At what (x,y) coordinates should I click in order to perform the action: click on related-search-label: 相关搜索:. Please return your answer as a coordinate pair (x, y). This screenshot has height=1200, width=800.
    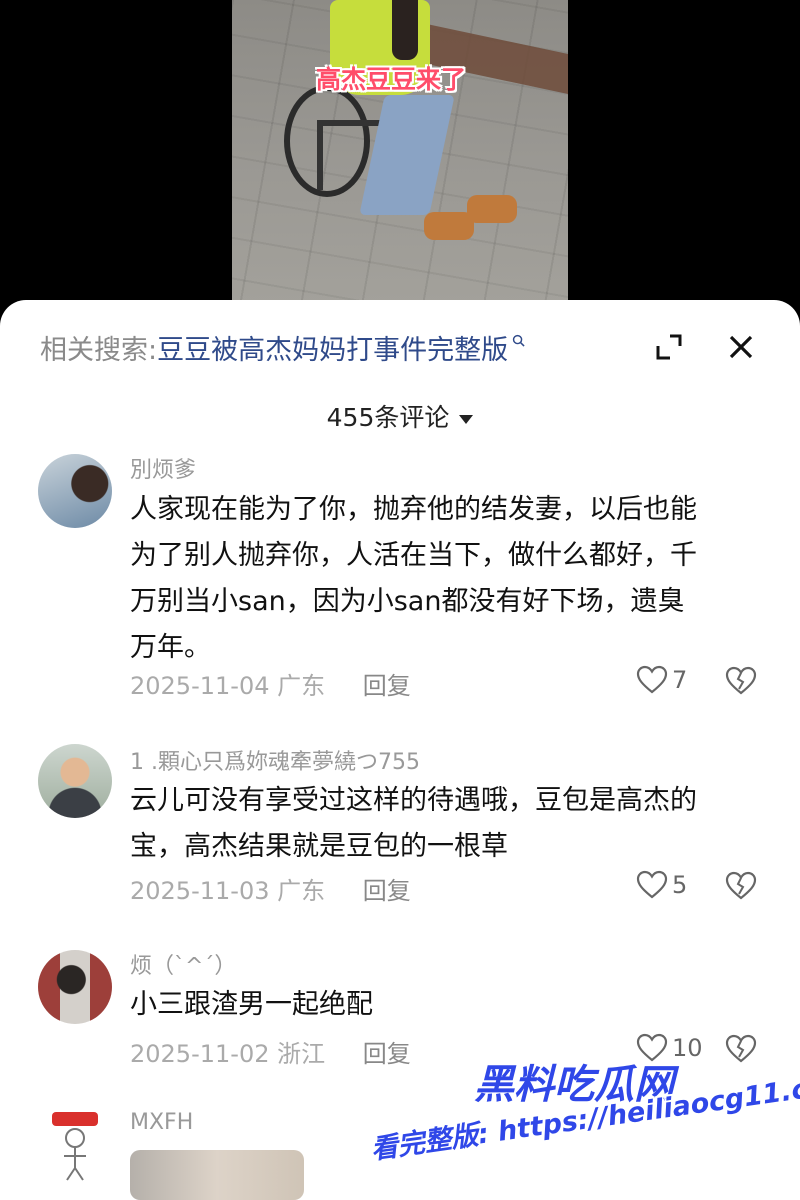
    Looking at the image, I should click on (99, 350).